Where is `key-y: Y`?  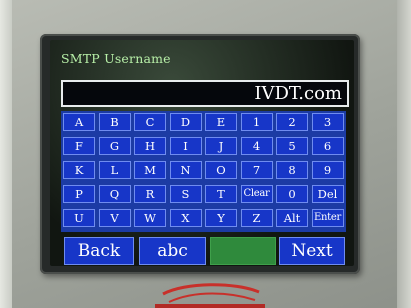
key-y: Y is located at coordinates (221, 218).